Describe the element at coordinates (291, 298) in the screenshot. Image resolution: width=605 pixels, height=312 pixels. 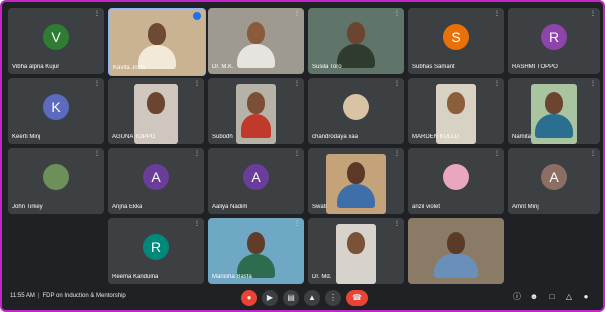
I see `captions-icon: ▤` at that location.